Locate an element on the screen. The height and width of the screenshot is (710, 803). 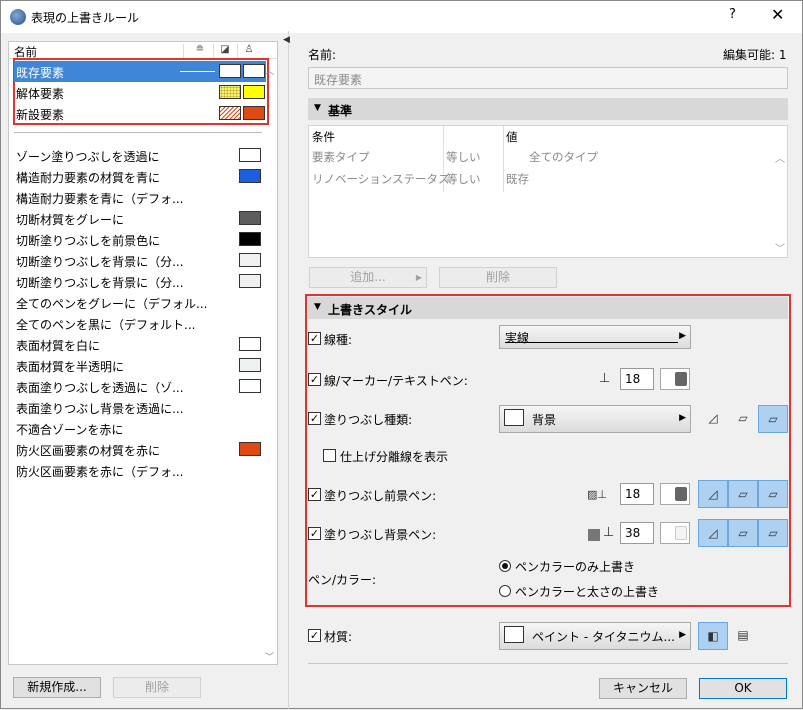
close-button: ✕ is located at coordinates (777, 14).